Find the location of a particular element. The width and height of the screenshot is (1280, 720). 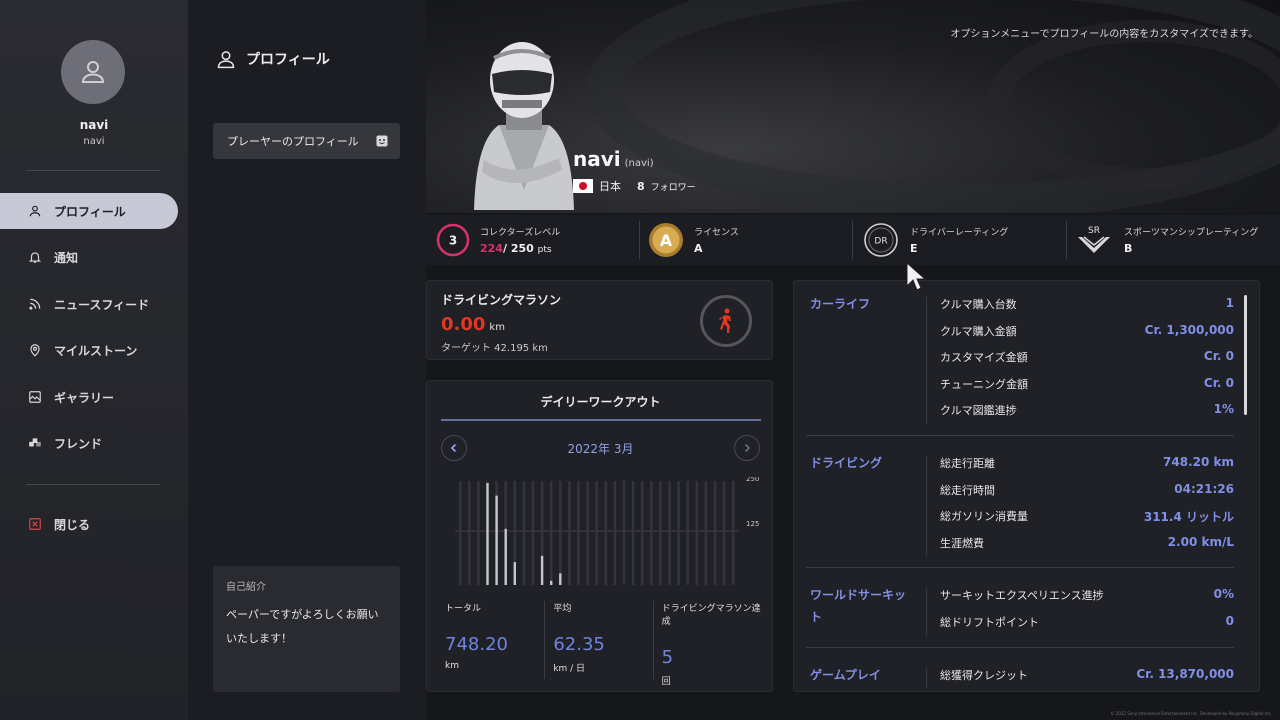

sidebar-item-label: プロフィール is located at coordinates (90, 211).